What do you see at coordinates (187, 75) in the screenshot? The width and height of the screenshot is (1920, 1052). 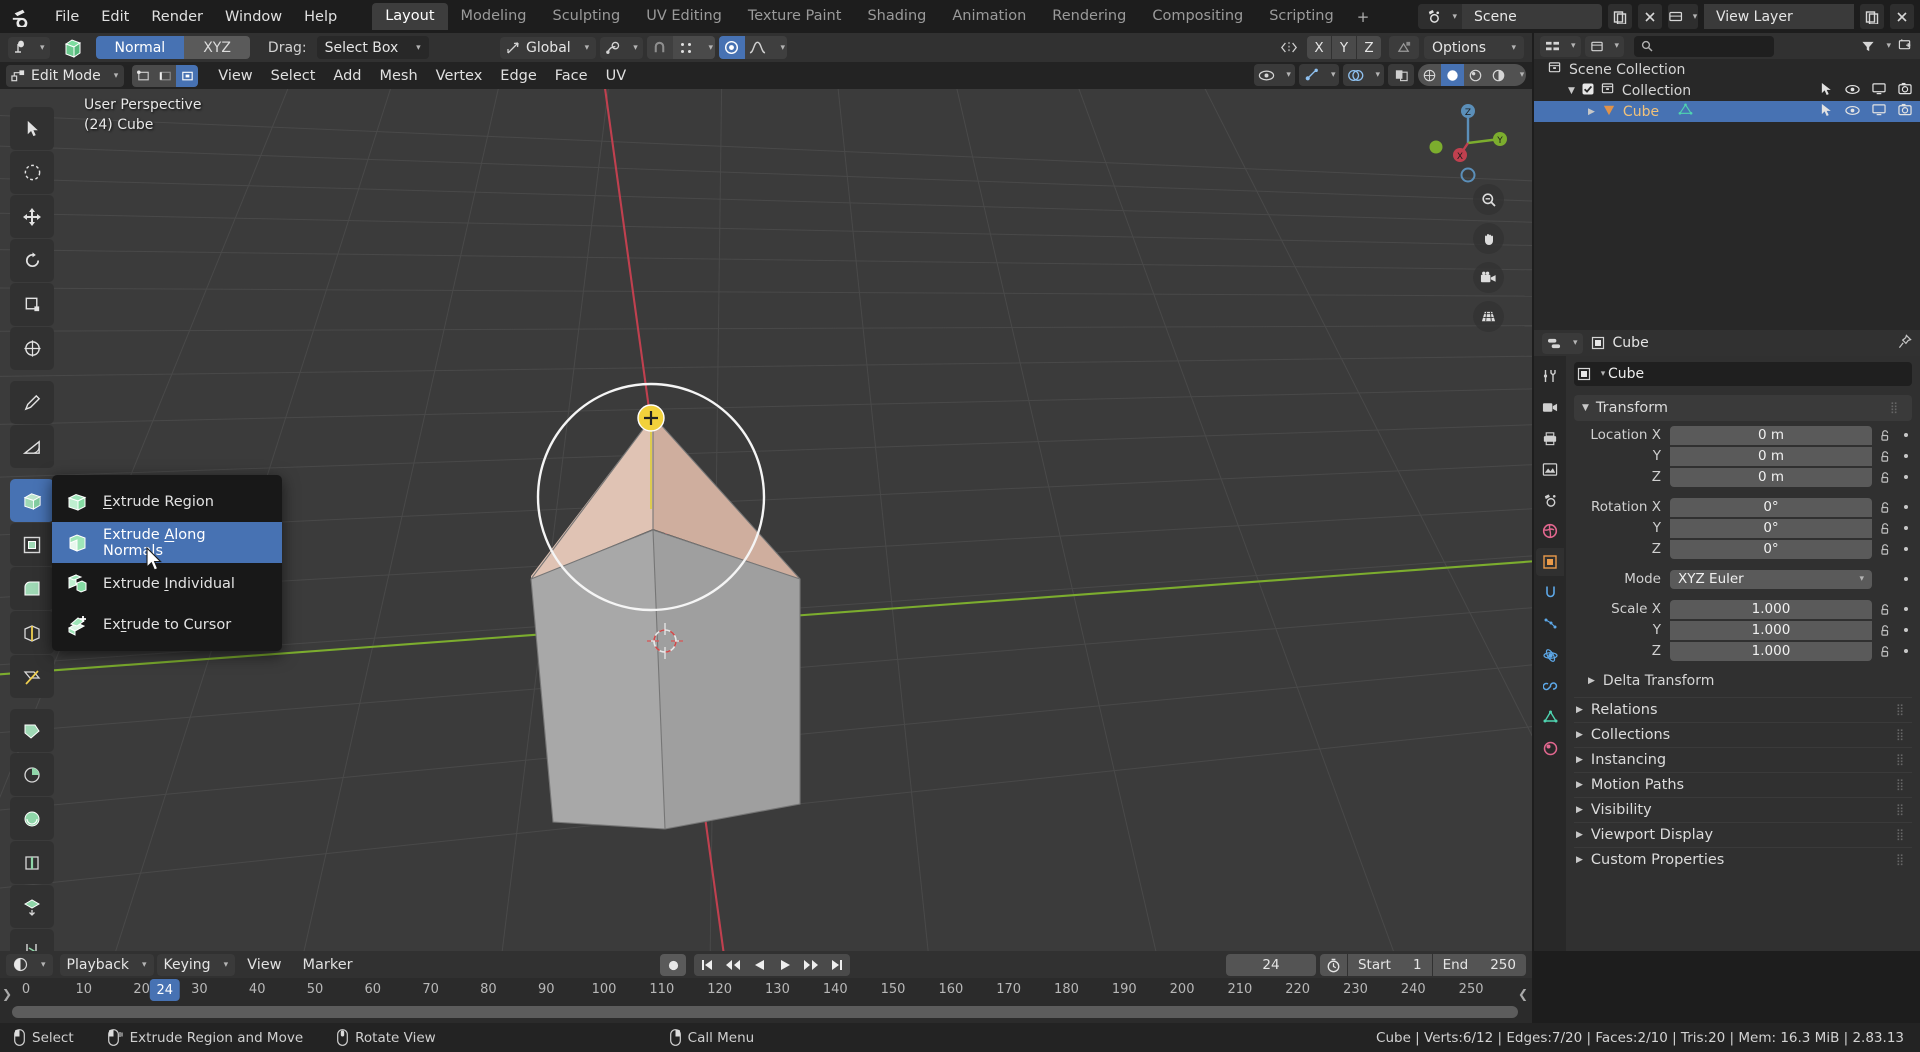 I see `face-select-mode-button` at bounding box center [187, 75].